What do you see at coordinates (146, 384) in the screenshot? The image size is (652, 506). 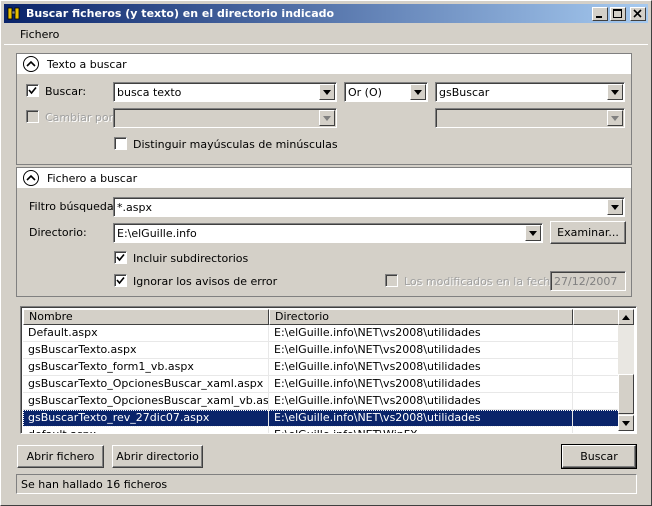 I see `cell-nombre: gsBuscarTexto_OpcionesBuscar_xaml.aspx` at bounding box center [146, 384].